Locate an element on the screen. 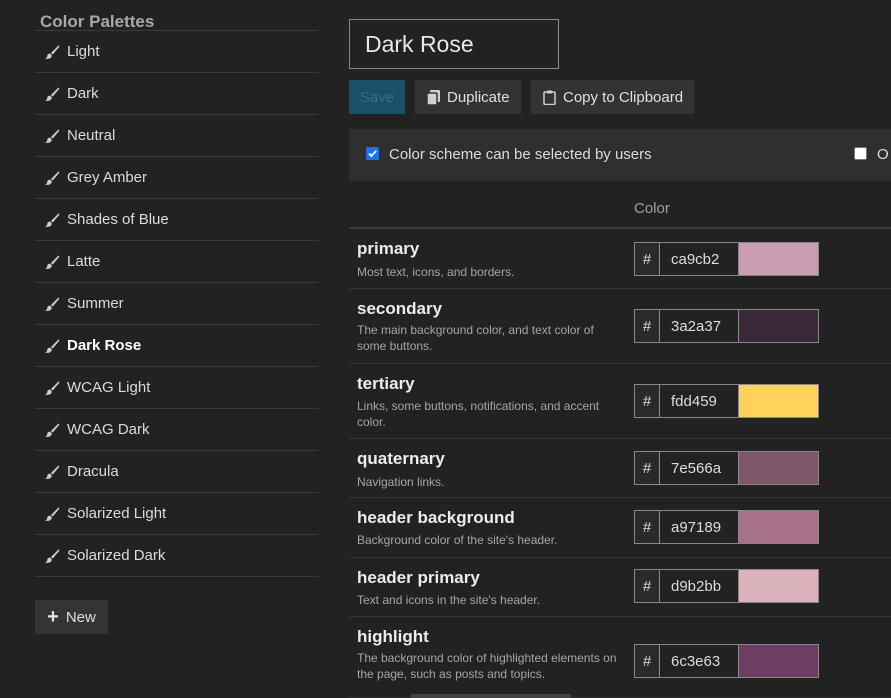 Image resolution: width=891 pixels, height=698 pixels. scroll-indicator is located at coordinates (491, 696).